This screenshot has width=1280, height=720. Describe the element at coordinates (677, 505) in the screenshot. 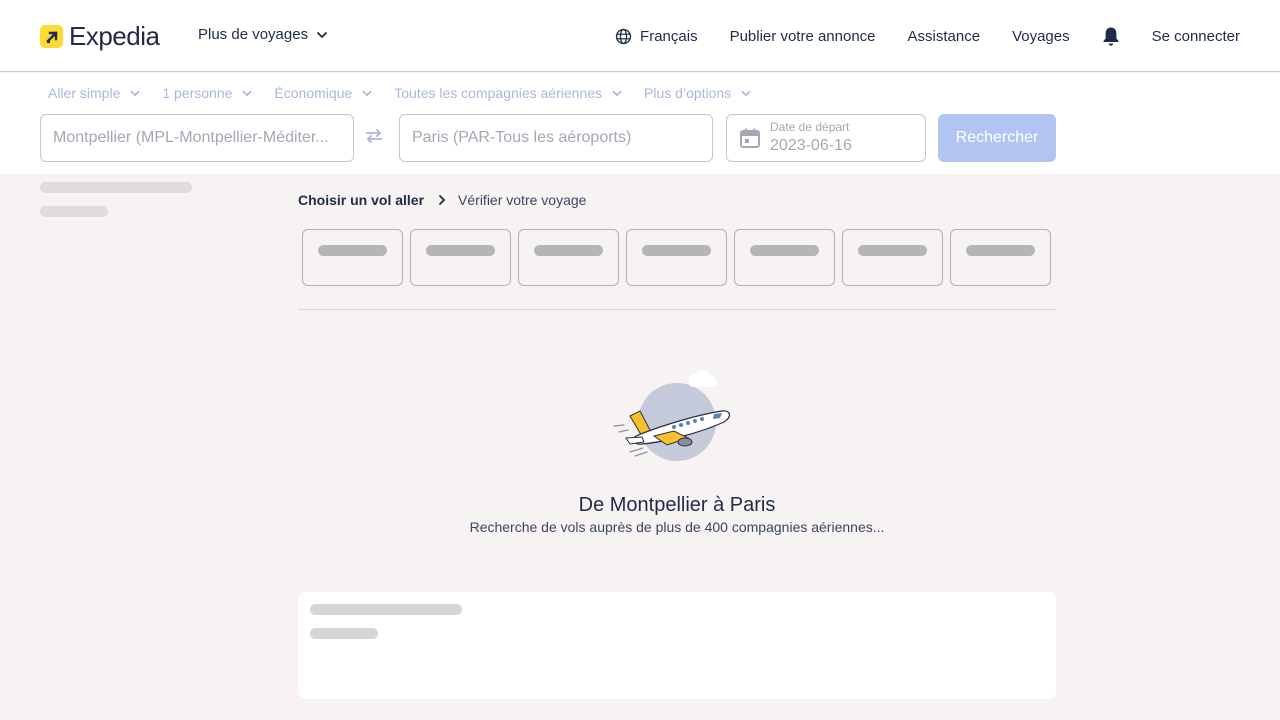

I see `loading-title: De Montpellier à Paris` at that location.